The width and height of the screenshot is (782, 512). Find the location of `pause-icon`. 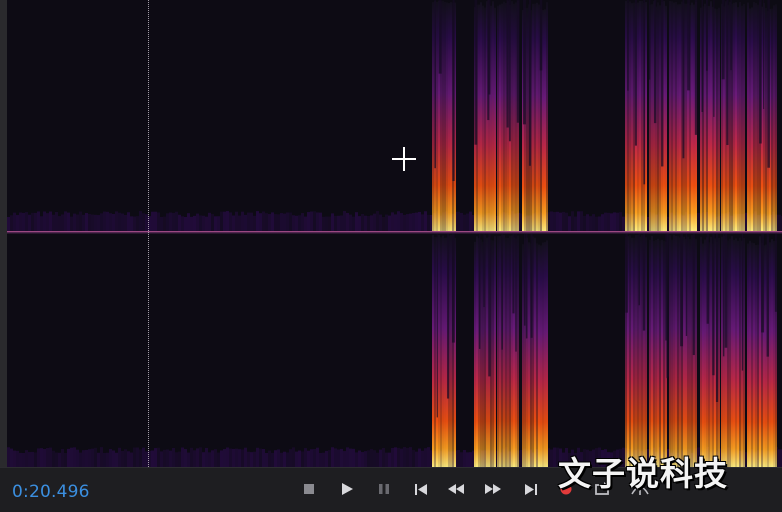

pause-icon is located at coordinates (384, 489).